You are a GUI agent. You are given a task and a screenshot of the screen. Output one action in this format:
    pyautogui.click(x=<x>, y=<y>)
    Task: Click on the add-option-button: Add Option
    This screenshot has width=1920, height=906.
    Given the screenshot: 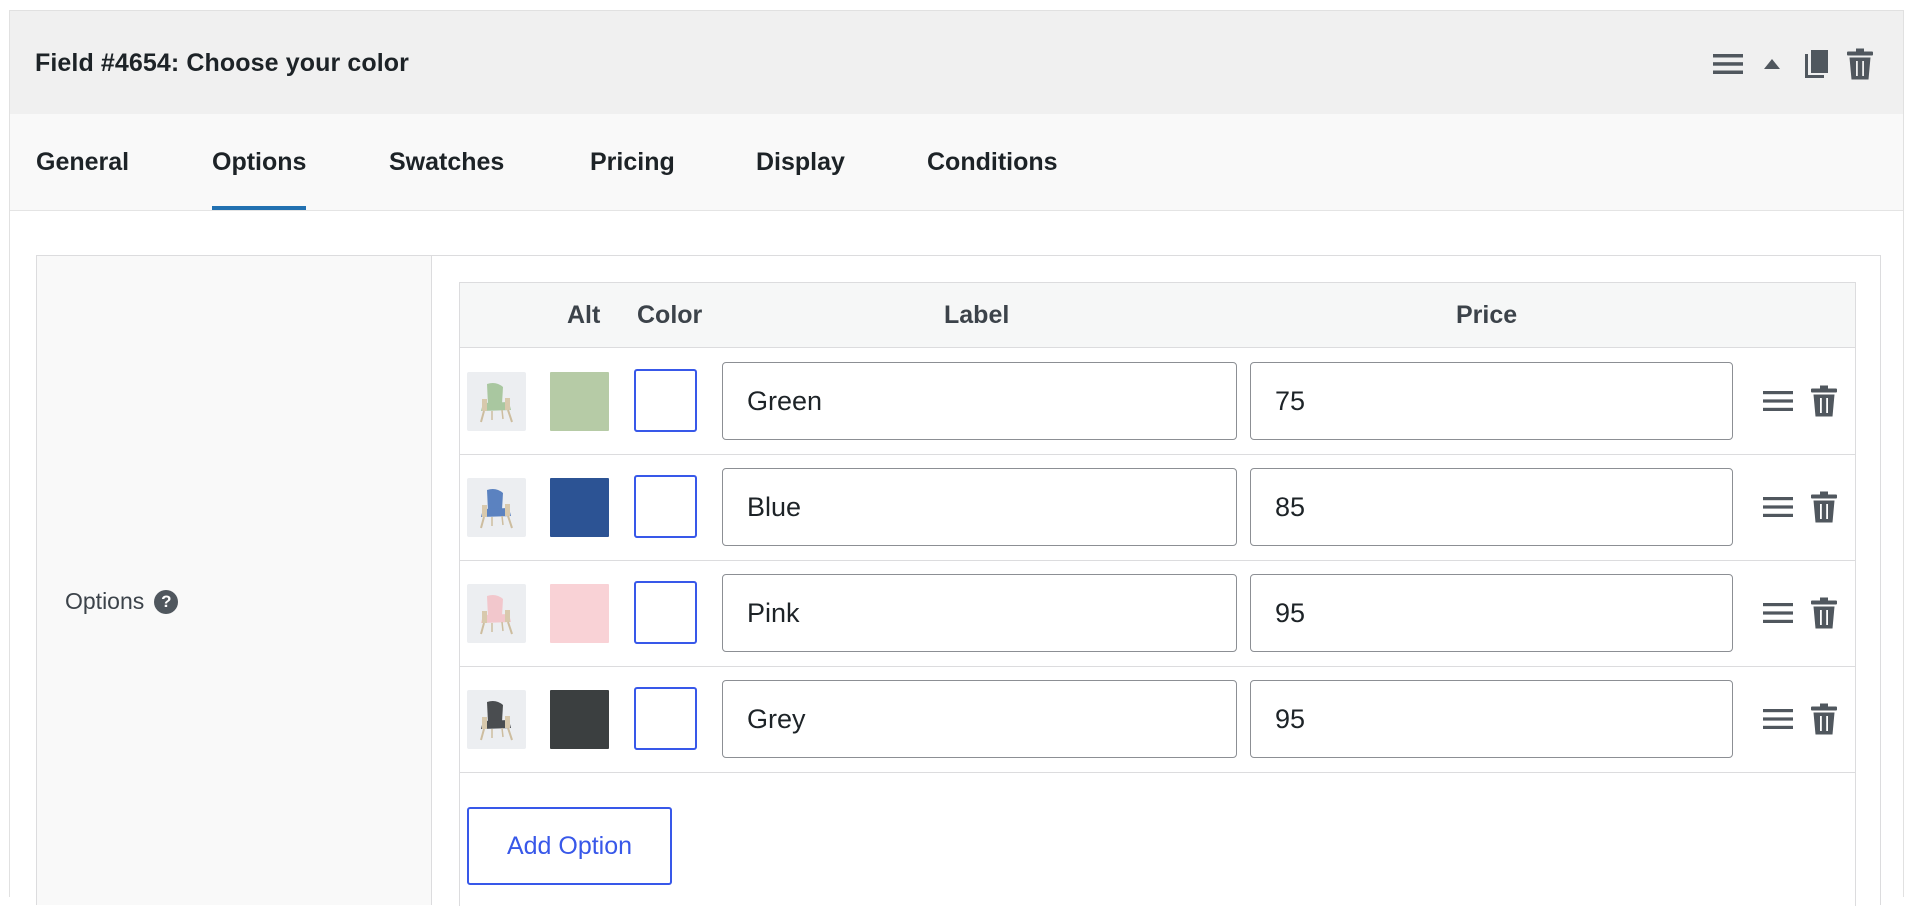 What is the action you would take?
    pyautogui.click(x=569, y=846)
    